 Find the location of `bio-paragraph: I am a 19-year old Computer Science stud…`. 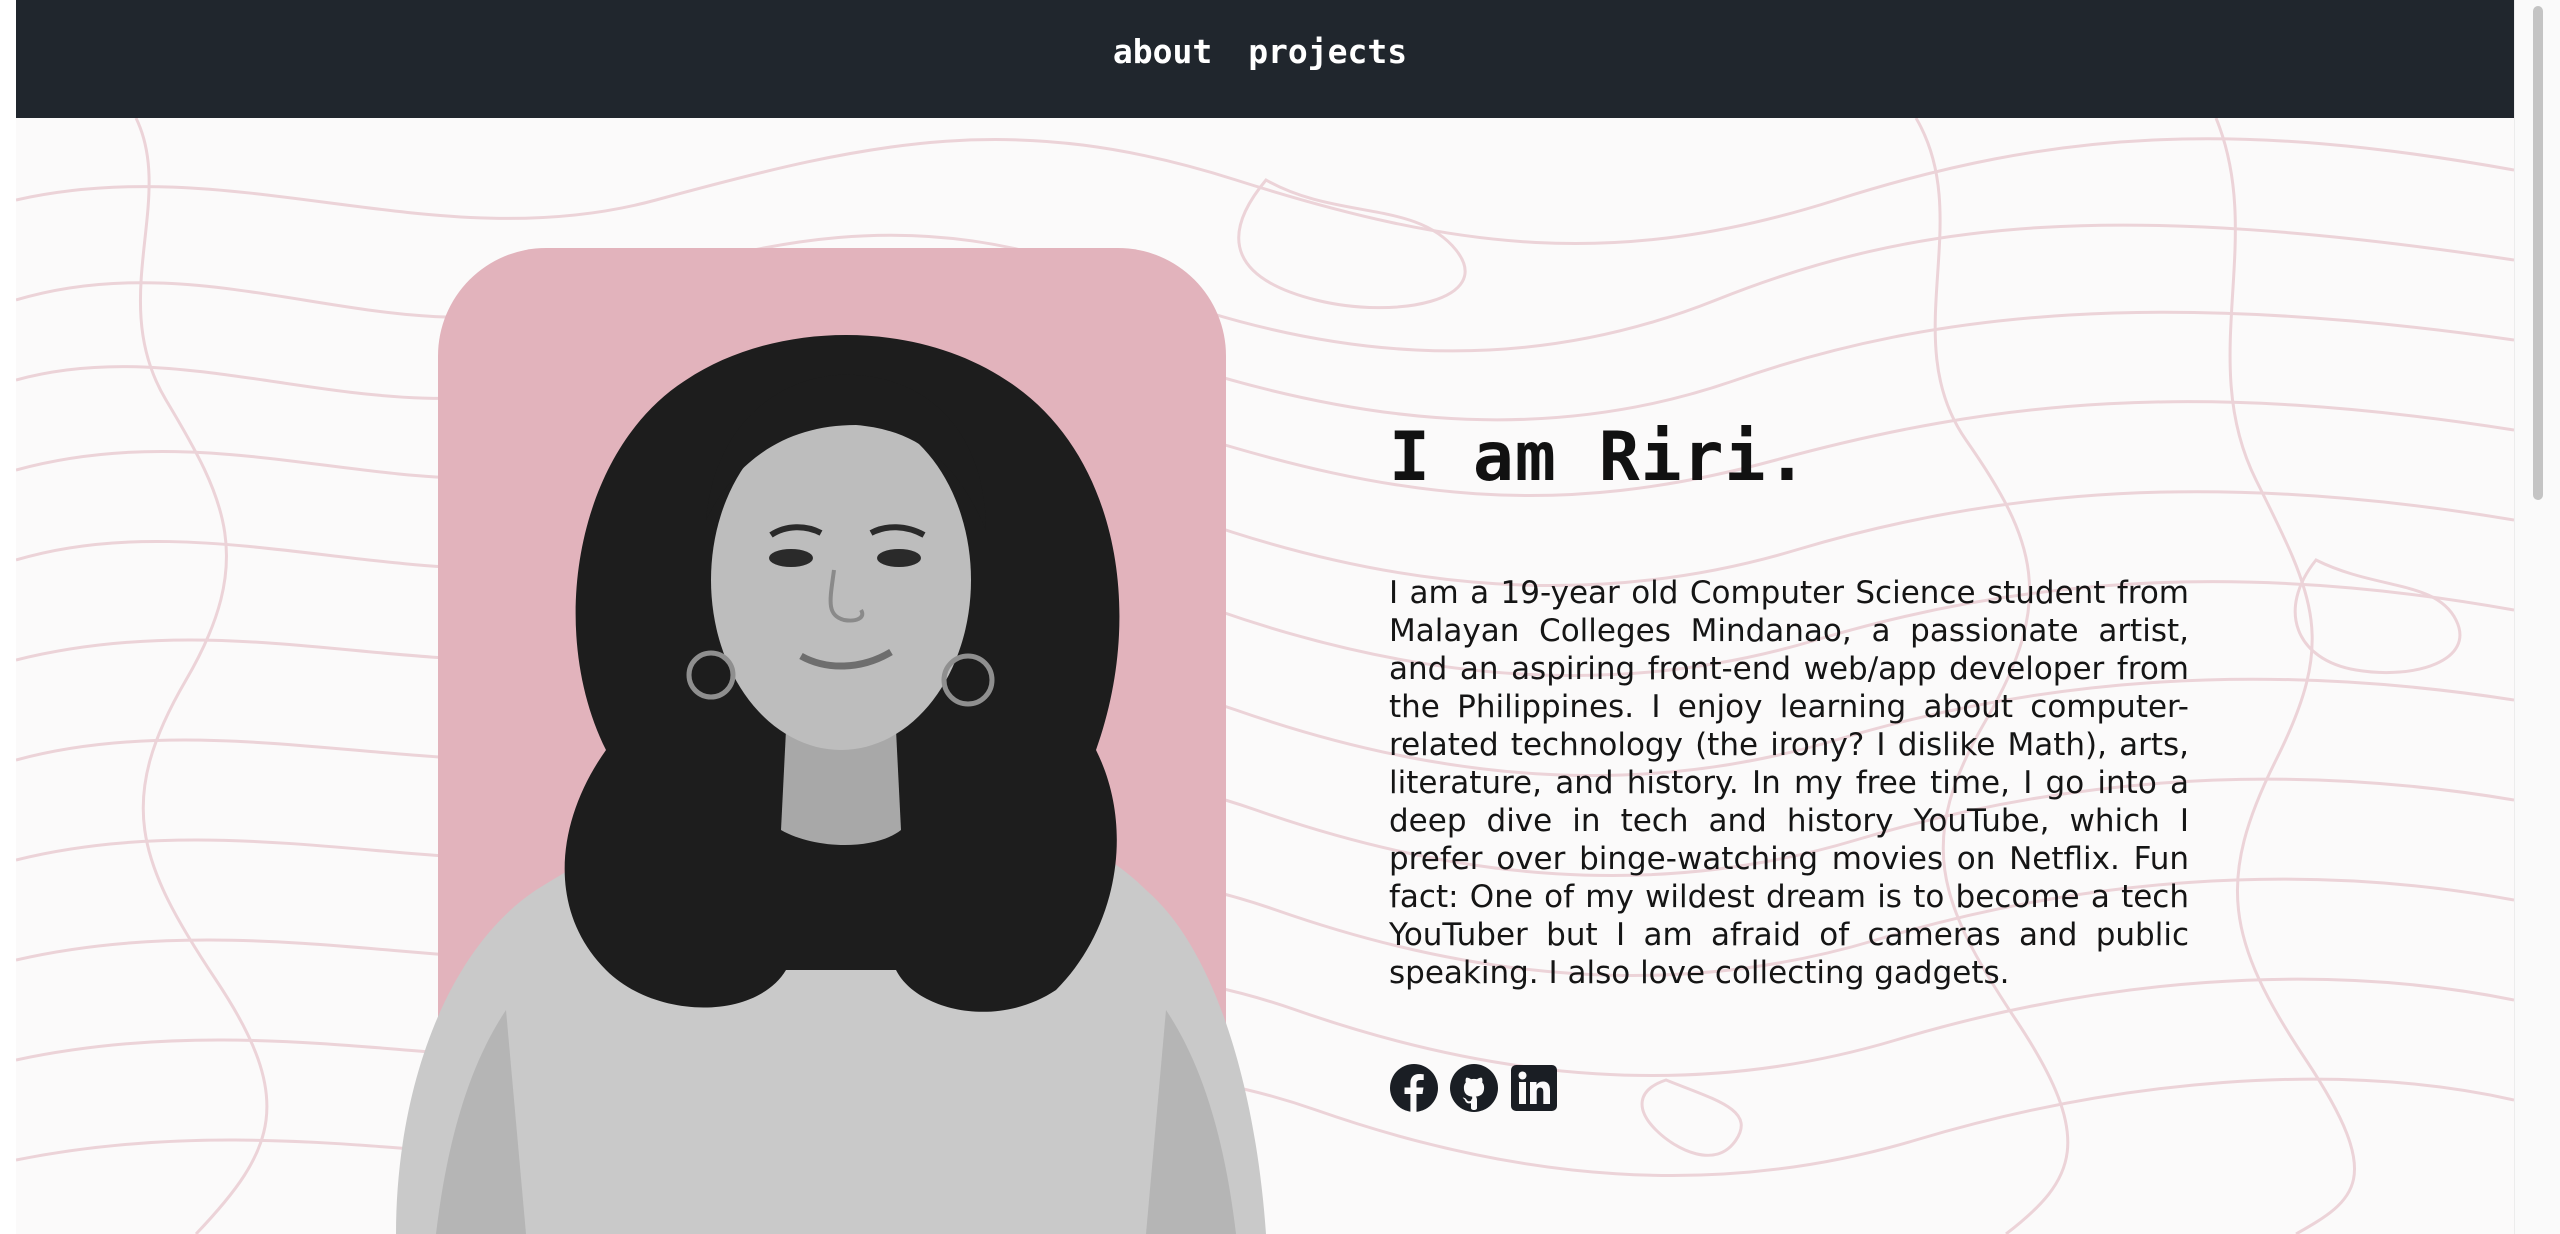

bio-paragraph: I am a 19-year old Computer Science stud… is located at coordinates (1789, 783).